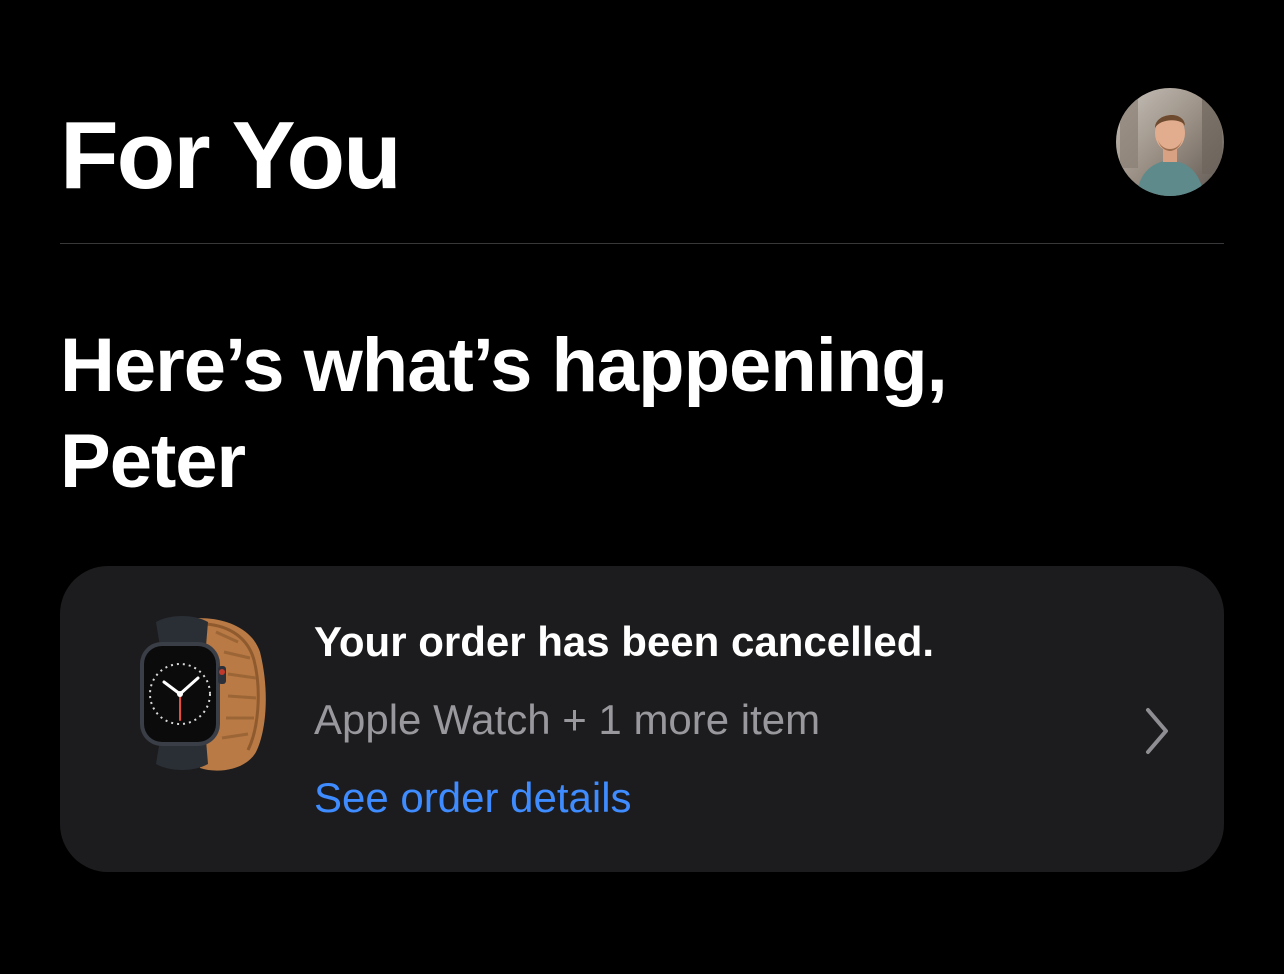  What do you see at coordinates (231, 155) in the screenshot?
I see `page-title: For You` at bounding box center [231, 155].